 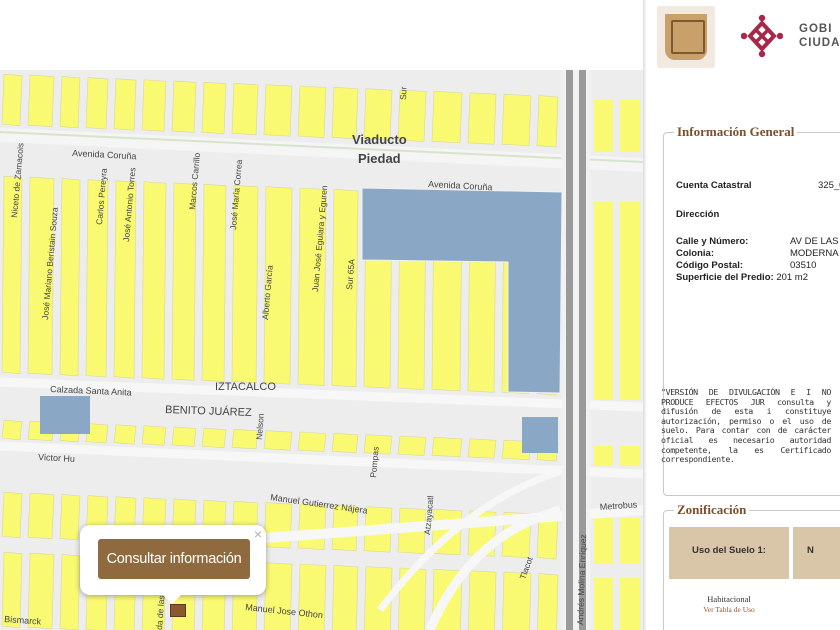 What do you see at coordinates (725, 277) in the screenshot?
I see `superficie-label: Superficie del Predio:` at bounding box center [725, 277].